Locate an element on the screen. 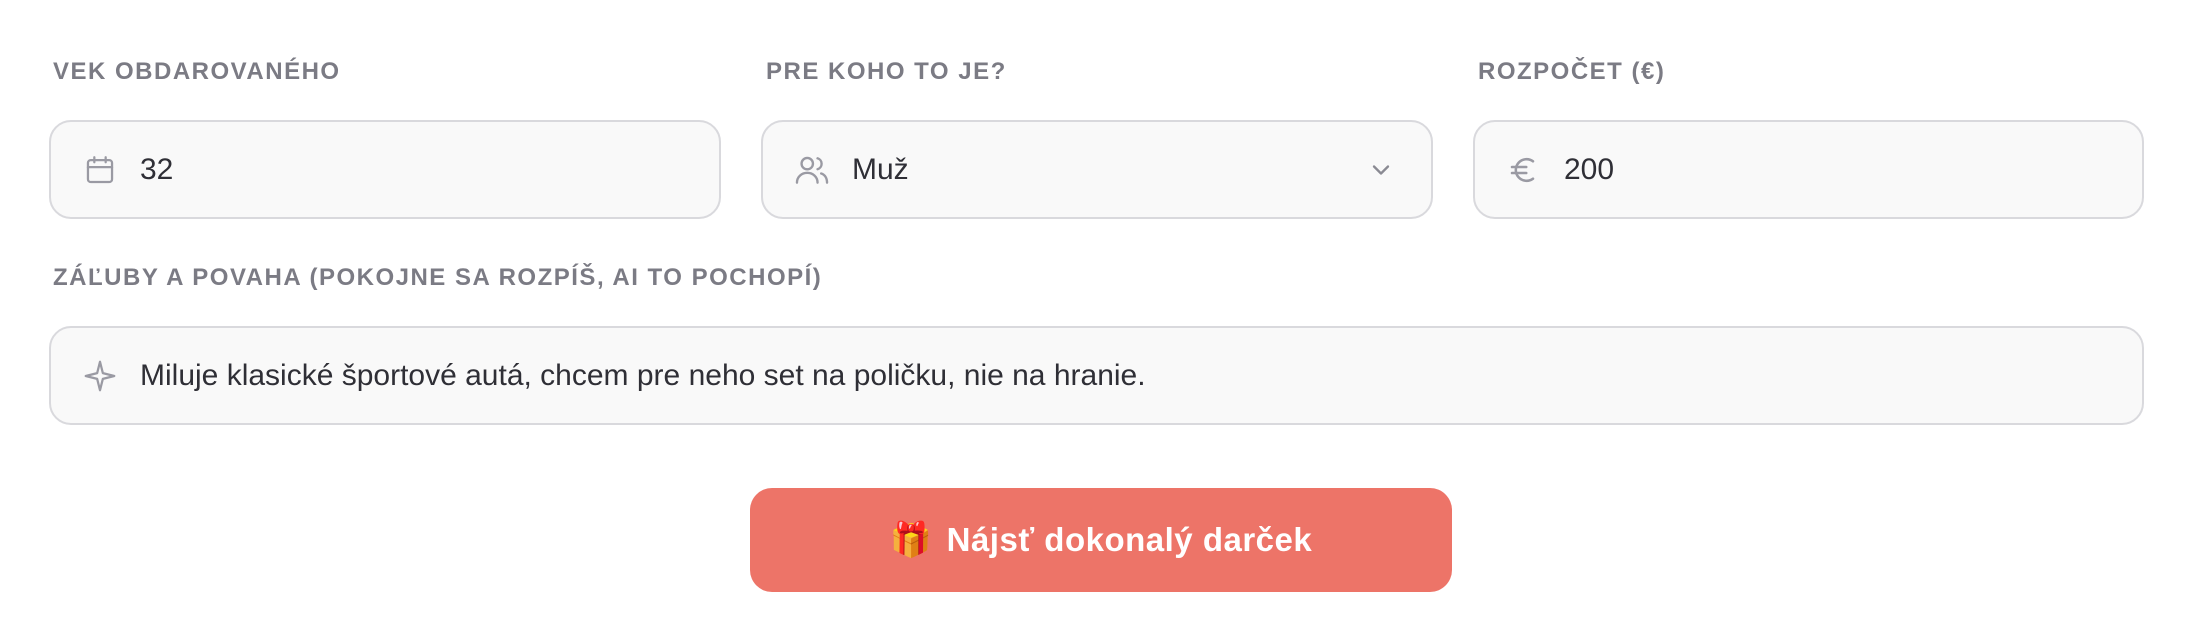 The image size is (2186, 637). find-gift-button: 🎁 Nájsť dokonalý darček is located at coordinates (1101, 540).